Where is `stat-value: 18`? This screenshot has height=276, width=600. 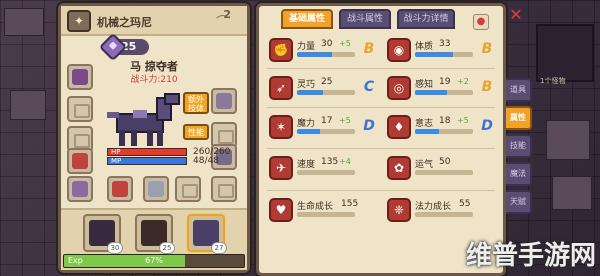 stat-value: 18 is located at coordinates (445, 121).